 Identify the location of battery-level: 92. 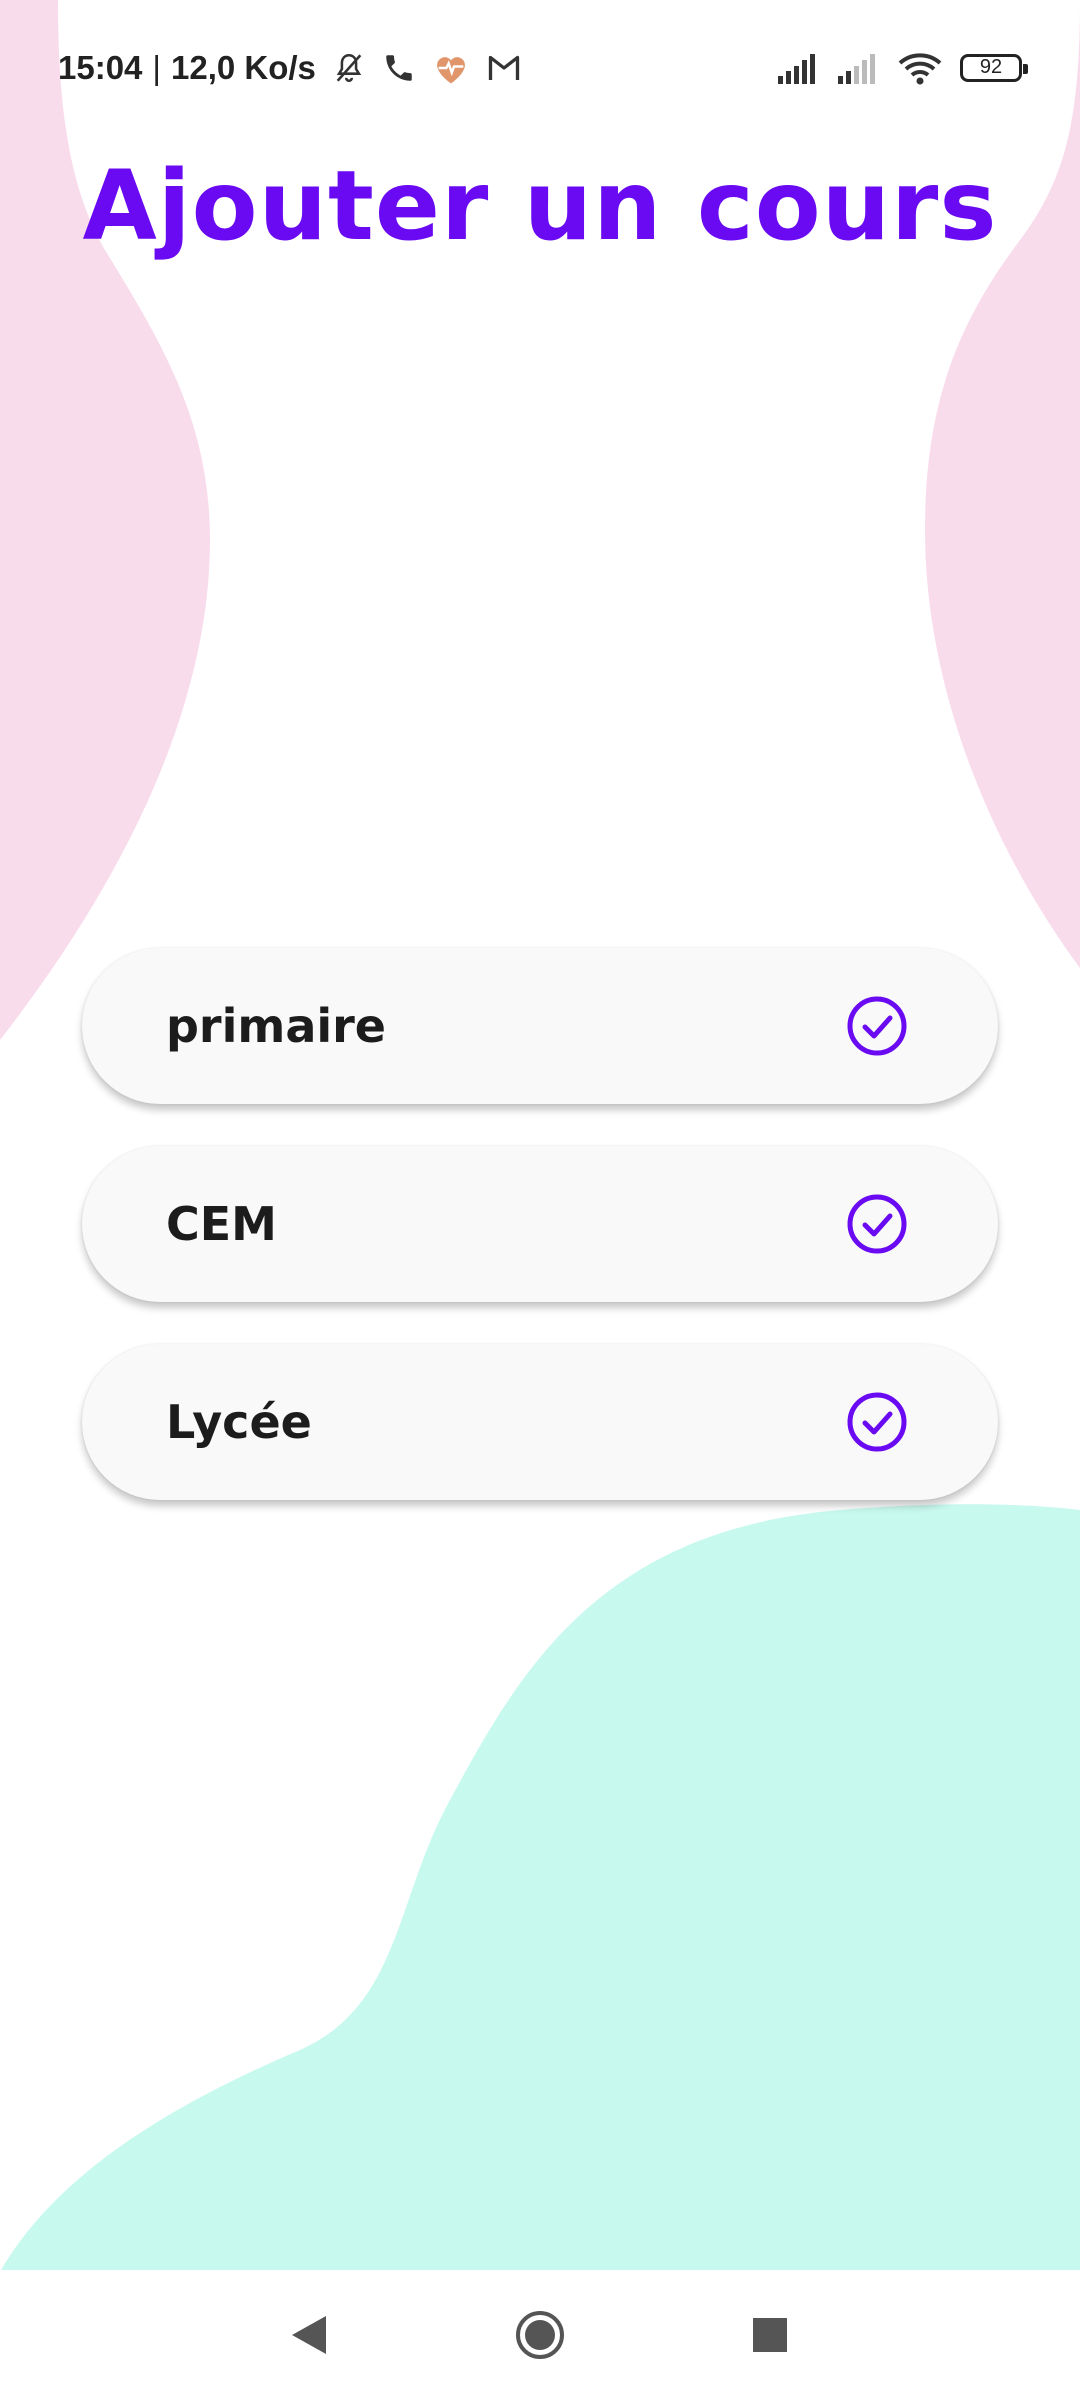
(991, 67).